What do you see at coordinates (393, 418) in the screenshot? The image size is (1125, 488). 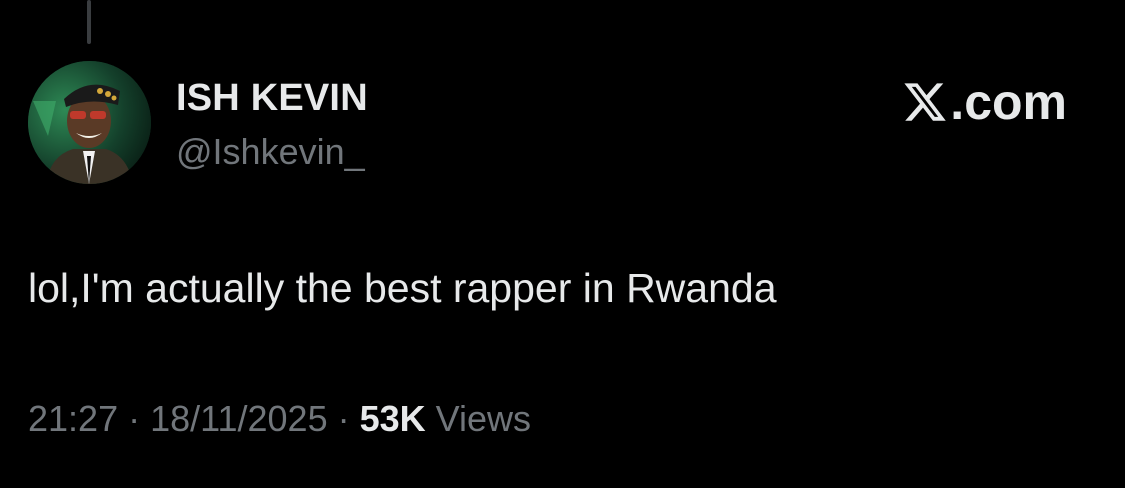 I see `views-count: 53K` at bounding box center [393, 418].